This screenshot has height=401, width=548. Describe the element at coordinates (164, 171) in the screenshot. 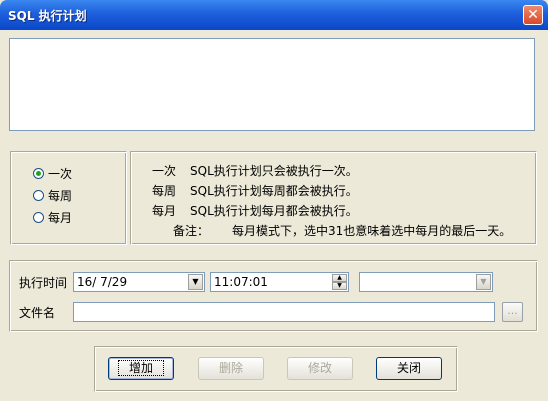

I see `info-key-once: 一次` at that location.